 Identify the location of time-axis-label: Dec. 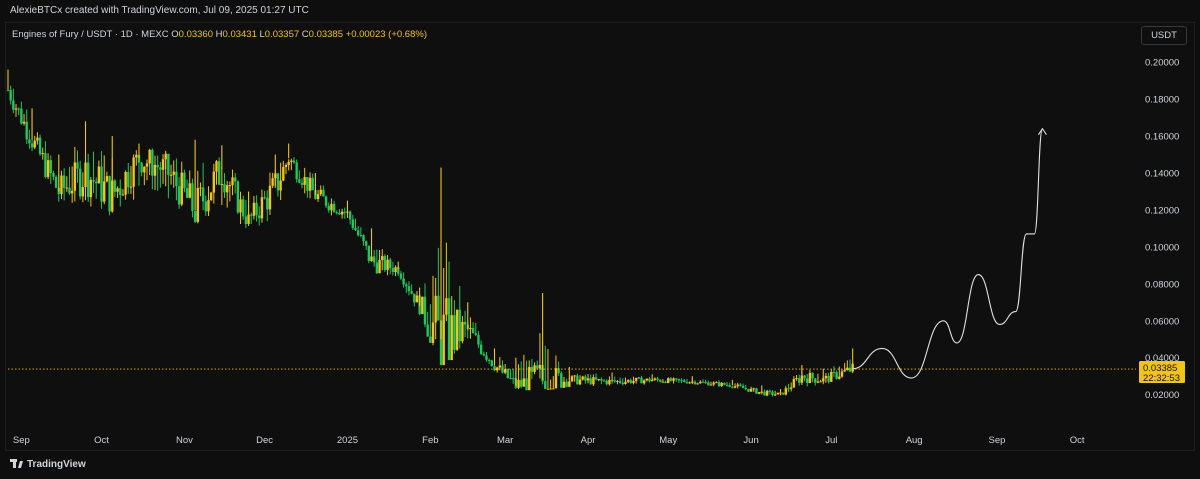
(264, 440).